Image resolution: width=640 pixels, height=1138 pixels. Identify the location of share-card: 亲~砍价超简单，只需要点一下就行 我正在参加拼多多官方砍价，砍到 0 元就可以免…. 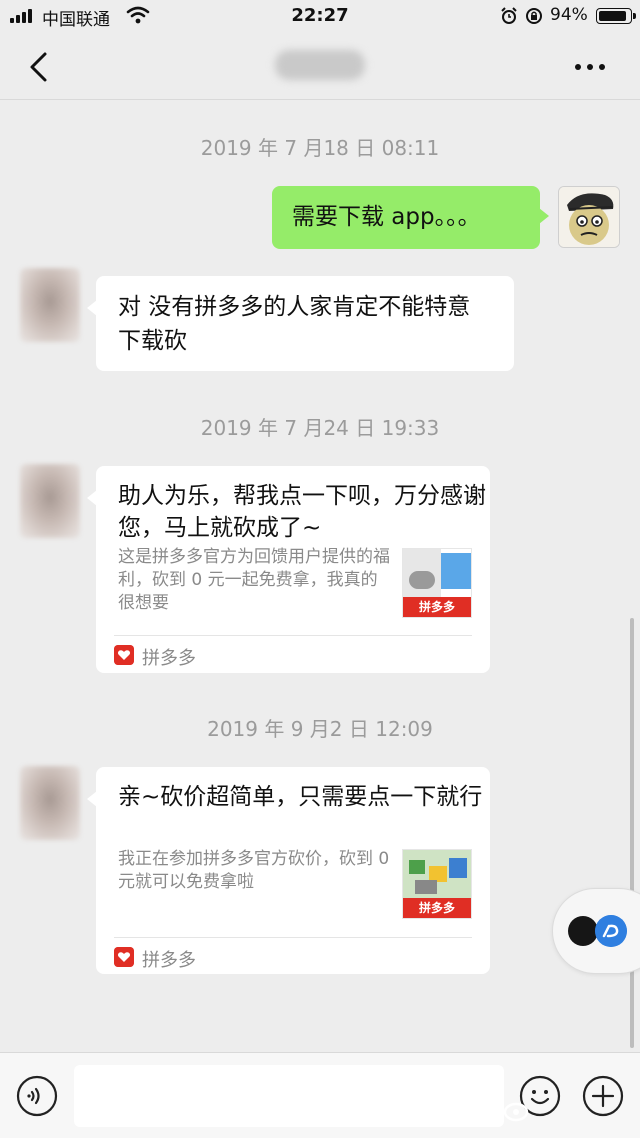
(288, 870).